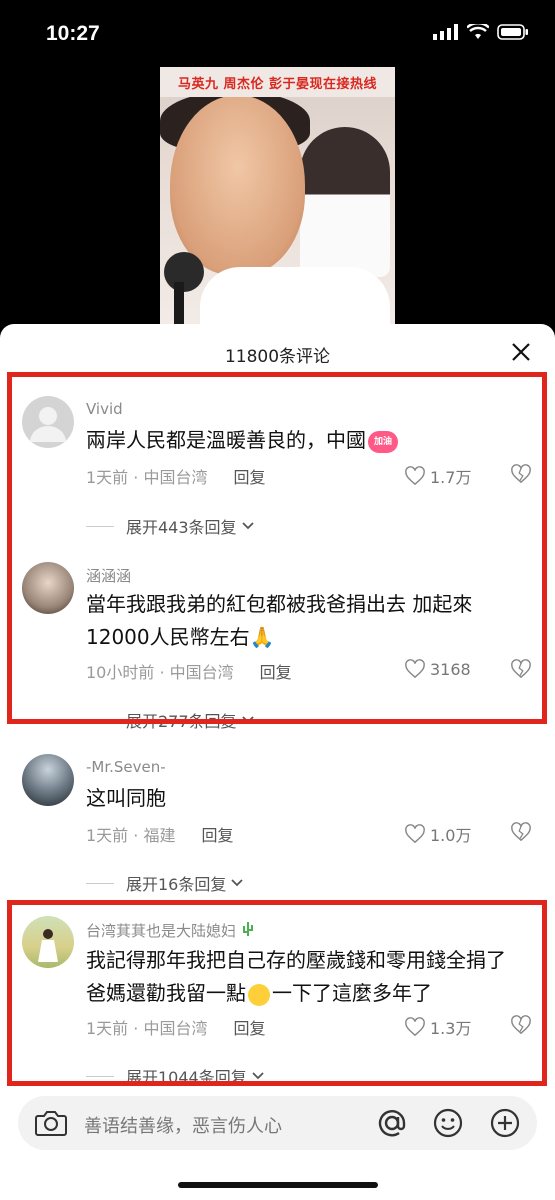 The width and height of the screenshot is (555, 1200). Describe the element at coordinates (451, 1028) in the screenshot. I see `like-count: 1.3万` at that location.